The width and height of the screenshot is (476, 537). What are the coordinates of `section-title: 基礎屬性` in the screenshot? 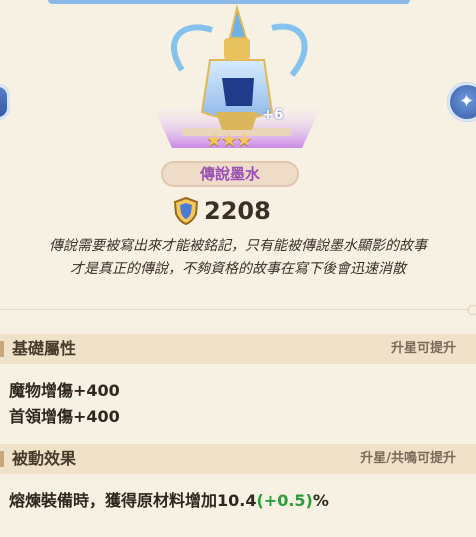 It's located at (44, 348).